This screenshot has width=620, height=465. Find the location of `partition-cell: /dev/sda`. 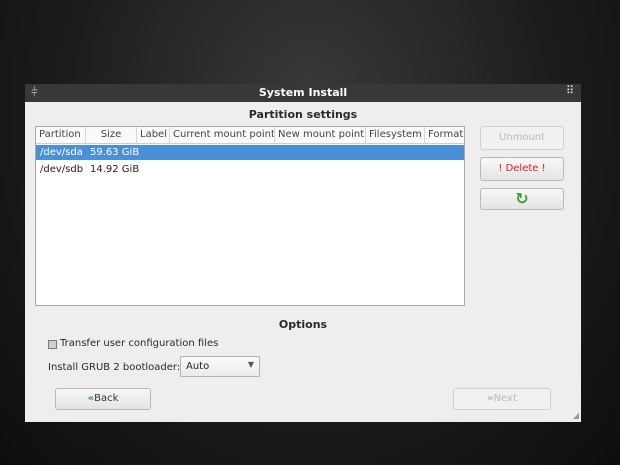

partition-cell: /dev/sda is located at coordinates (61, 152).